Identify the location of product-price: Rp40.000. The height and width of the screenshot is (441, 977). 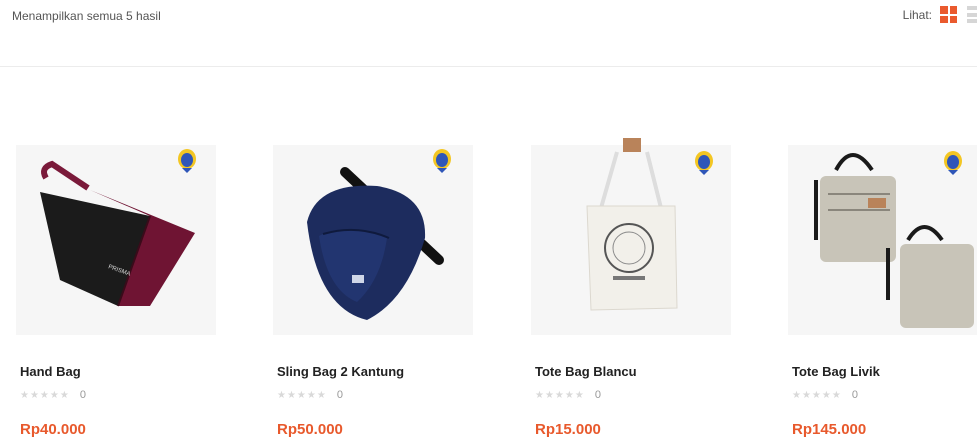
(53, 429).